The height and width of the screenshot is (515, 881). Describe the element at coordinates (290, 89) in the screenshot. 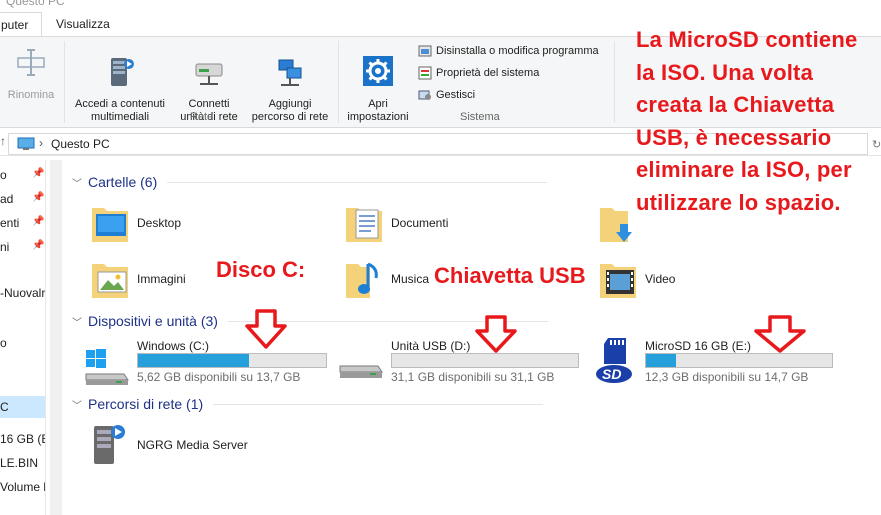

I see `add-network-location-button: Aggiungi percorso di rete` at that location.